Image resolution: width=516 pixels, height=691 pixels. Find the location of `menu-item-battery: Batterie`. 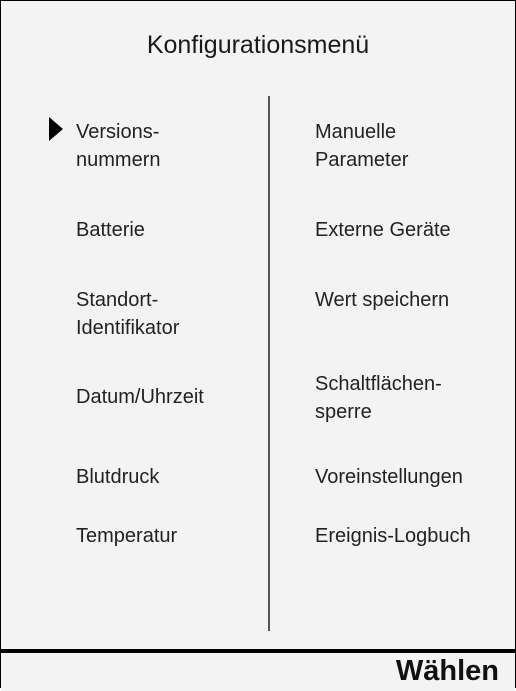

menu-item-battery: Batterie is located at coordinates (110, 230).